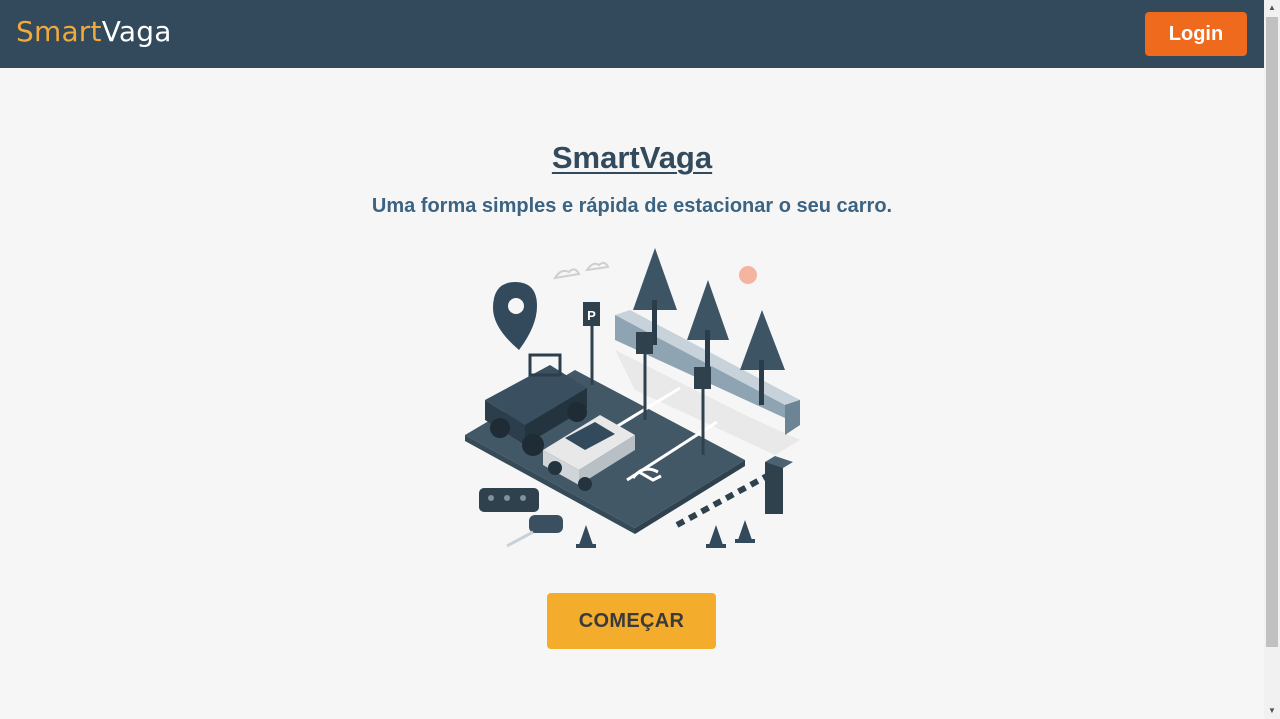 The image size is (1280, 719). I want to click on svg-text: P, so click(591, 315).